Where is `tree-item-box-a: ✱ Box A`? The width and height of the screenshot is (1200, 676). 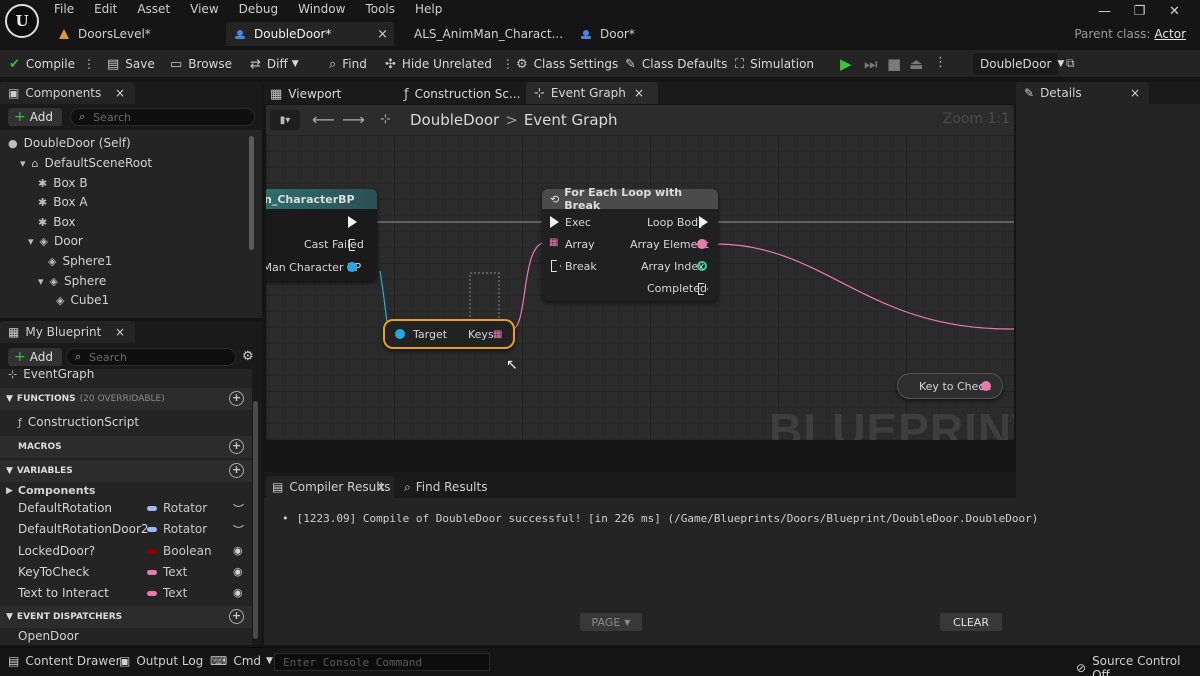 tree-item-box-a: ✱ Box A is located at coordinates (63, 202).